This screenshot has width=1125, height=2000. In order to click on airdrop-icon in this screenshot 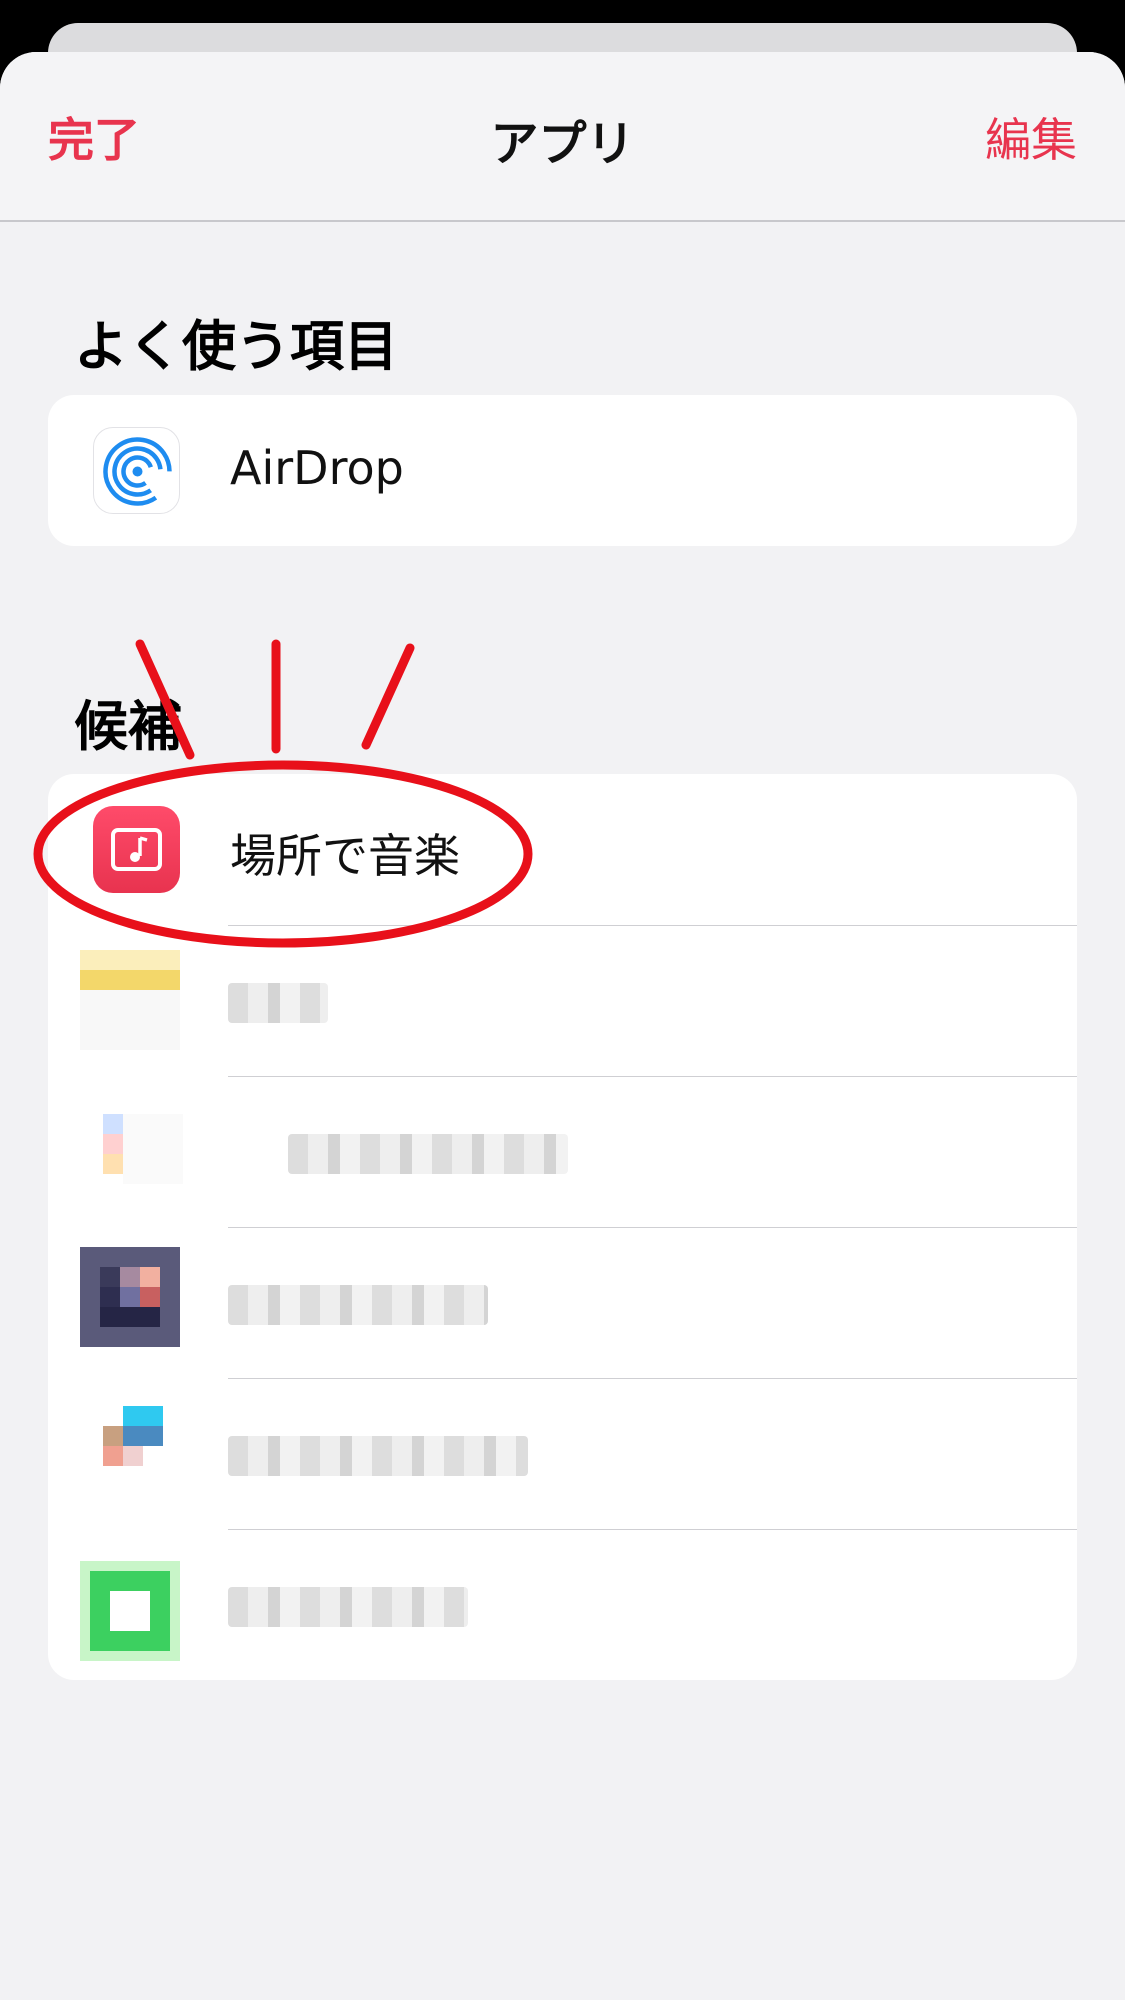, I will do `click(136, 470)`.